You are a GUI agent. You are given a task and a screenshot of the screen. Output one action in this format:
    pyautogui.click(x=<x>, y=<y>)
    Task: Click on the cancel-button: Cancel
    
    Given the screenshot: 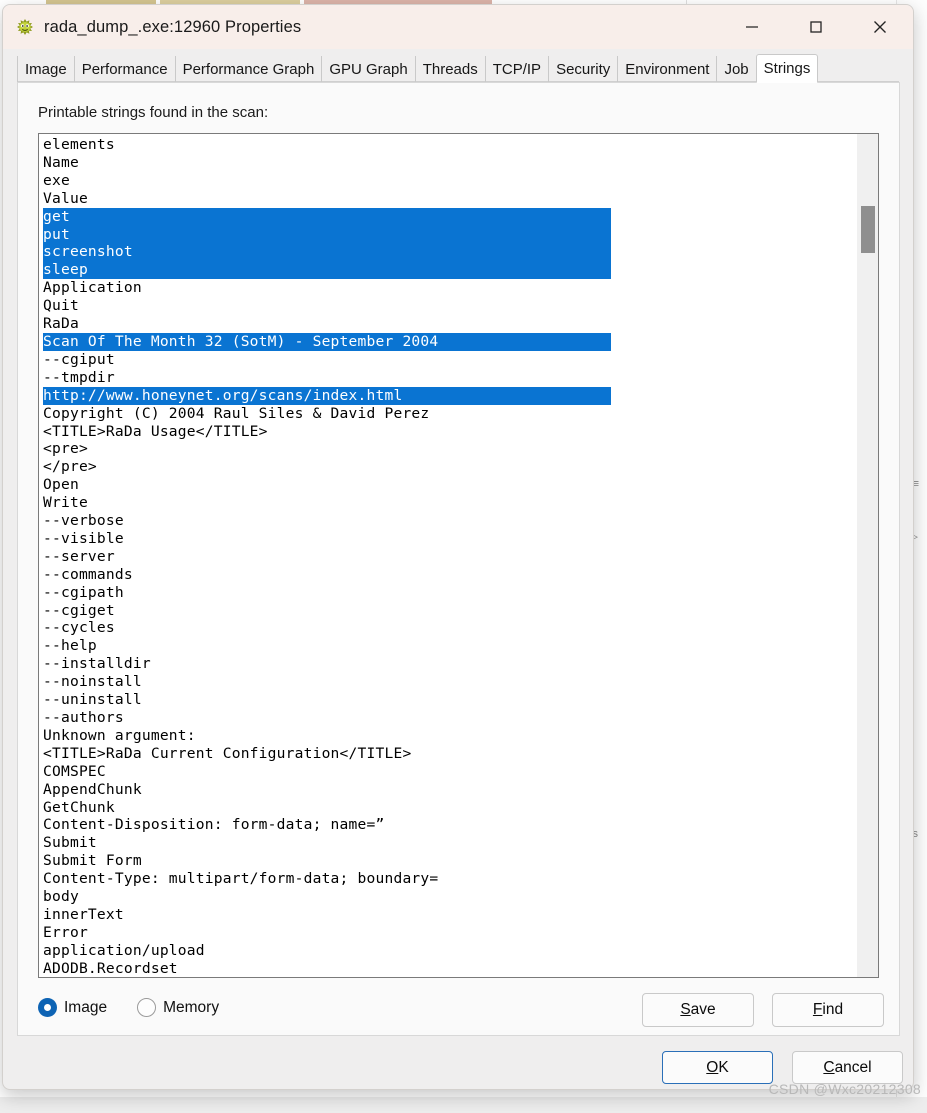 What is the action you would take?
    pyautogui.click(x=847, y=1067)
    